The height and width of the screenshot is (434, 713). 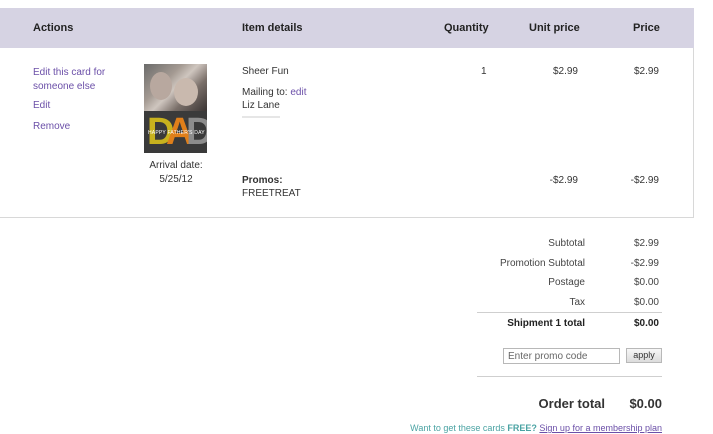 I want to click on promo-subtotal-value: -$2.99, so click(x=644, y=263).